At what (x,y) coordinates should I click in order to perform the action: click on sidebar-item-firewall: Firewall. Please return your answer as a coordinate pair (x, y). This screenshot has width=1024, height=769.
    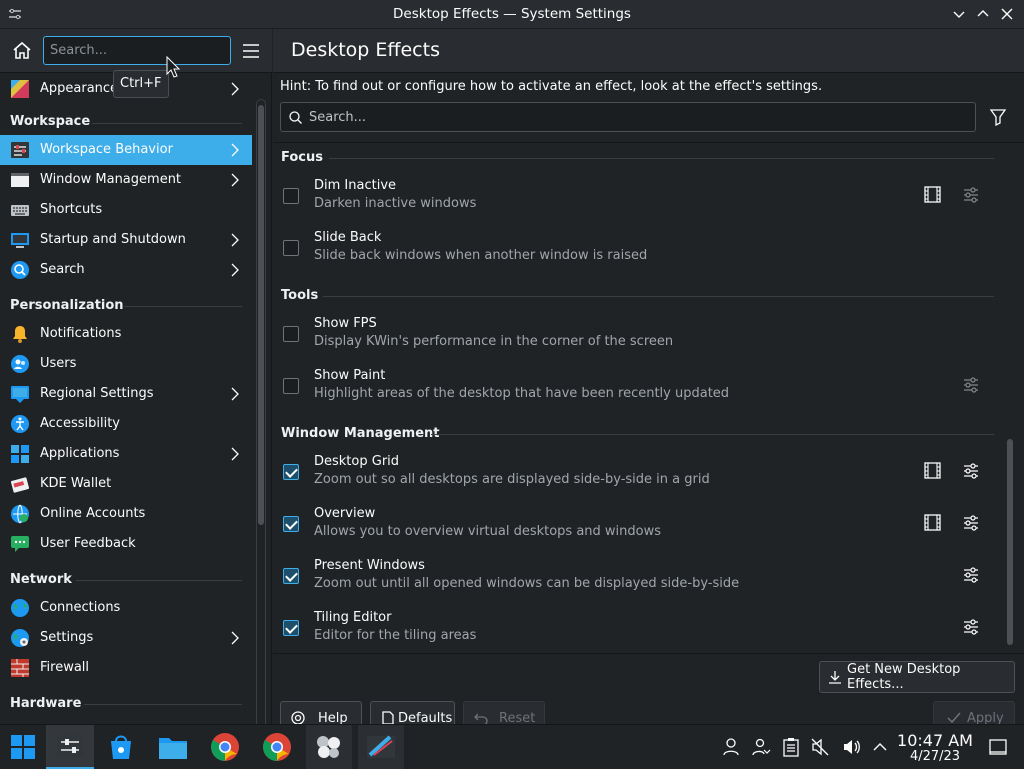
    Looking at the image, I should click on (126, 668).